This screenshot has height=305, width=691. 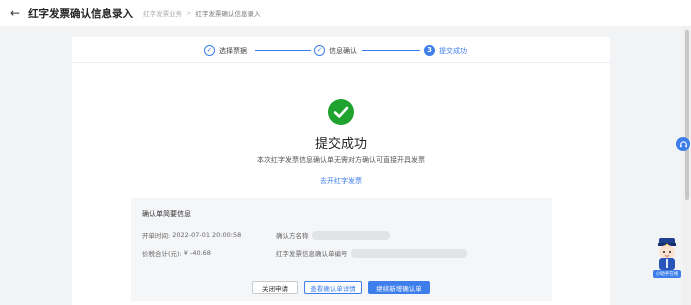 I want to click on view-detail-button: 查看确认单详情, so click(x=333, y=287).